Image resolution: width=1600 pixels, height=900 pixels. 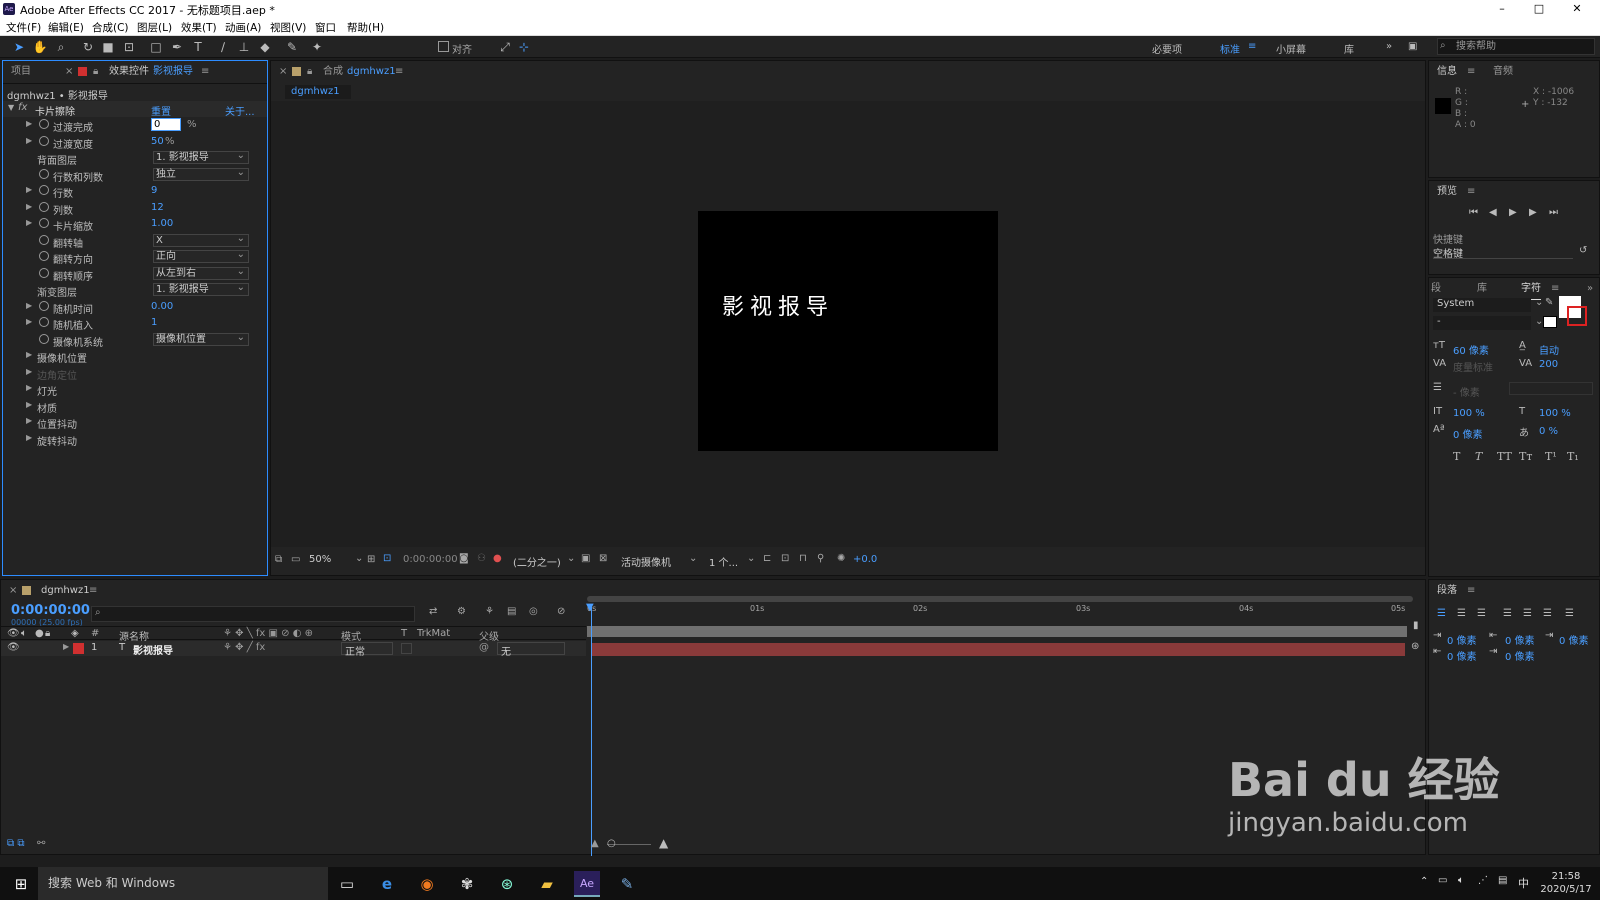 What do you see at coordinates (430, 559) in the screenshot?
I see `viewer-timecode: 0:00:00:00` at bounding box center [430, 559].